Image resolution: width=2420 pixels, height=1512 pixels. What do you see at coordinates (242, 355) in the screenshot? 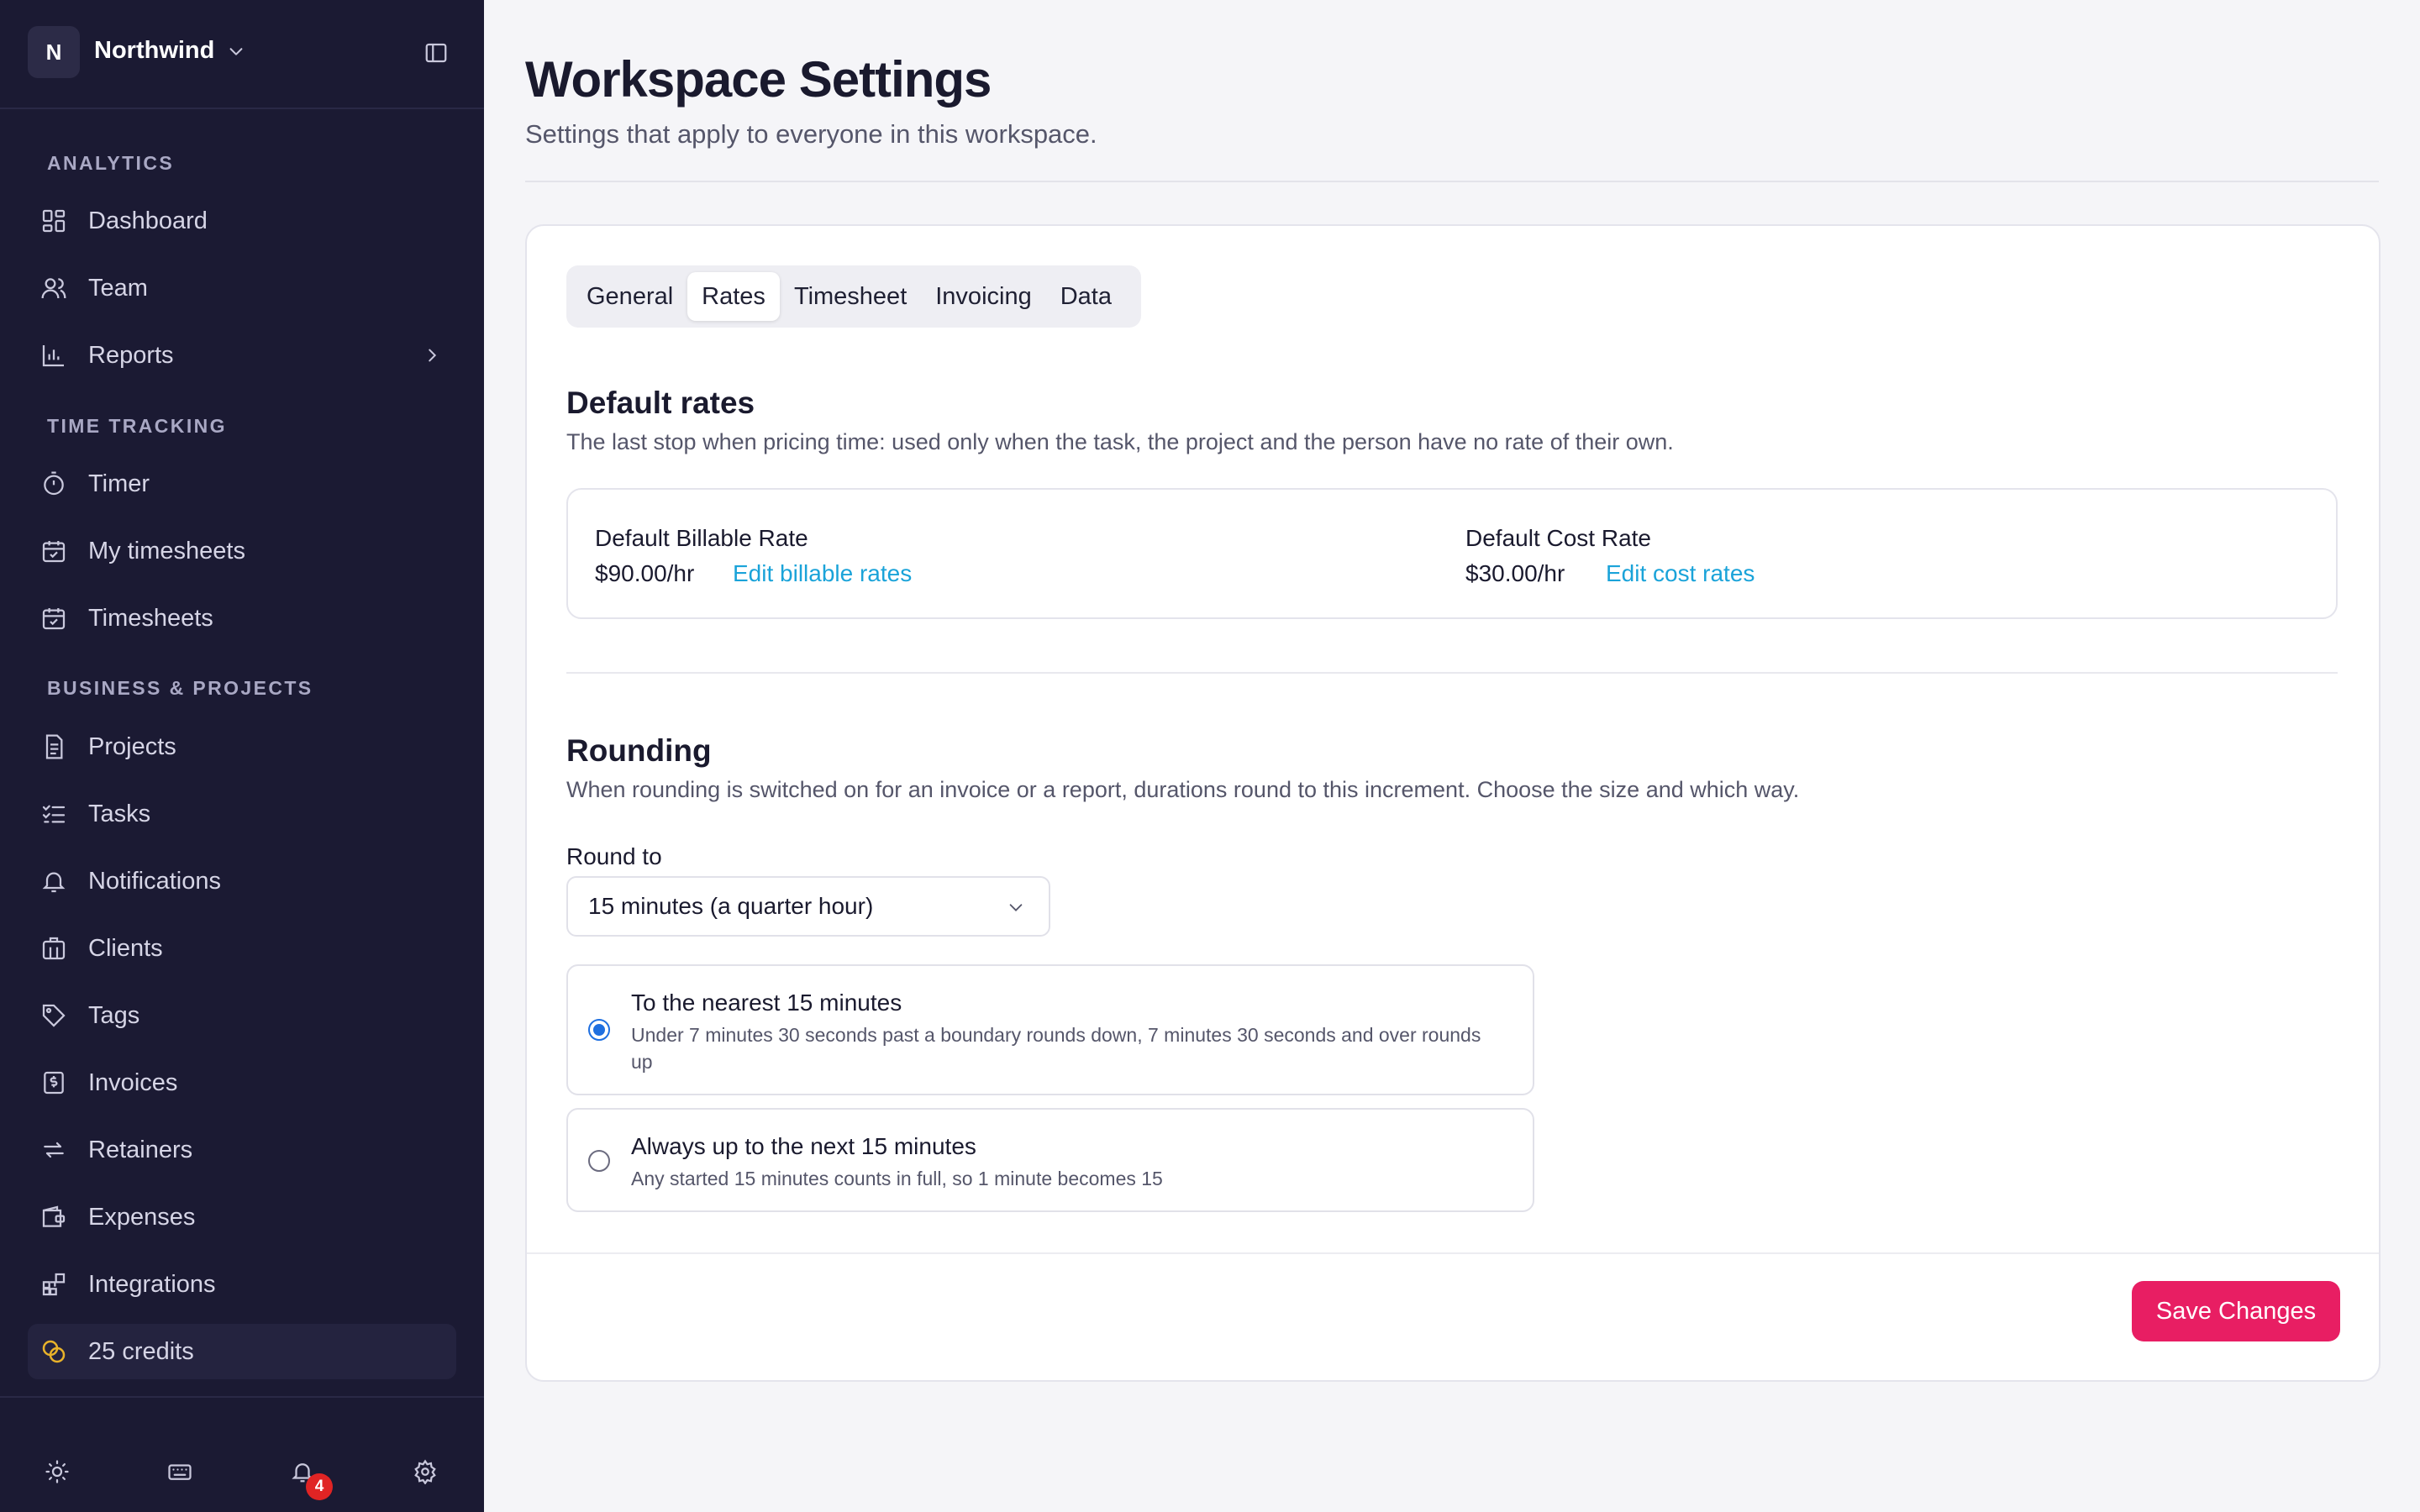
I see `sidebar-item-reports: Reports` at bounding box center [242, 355].